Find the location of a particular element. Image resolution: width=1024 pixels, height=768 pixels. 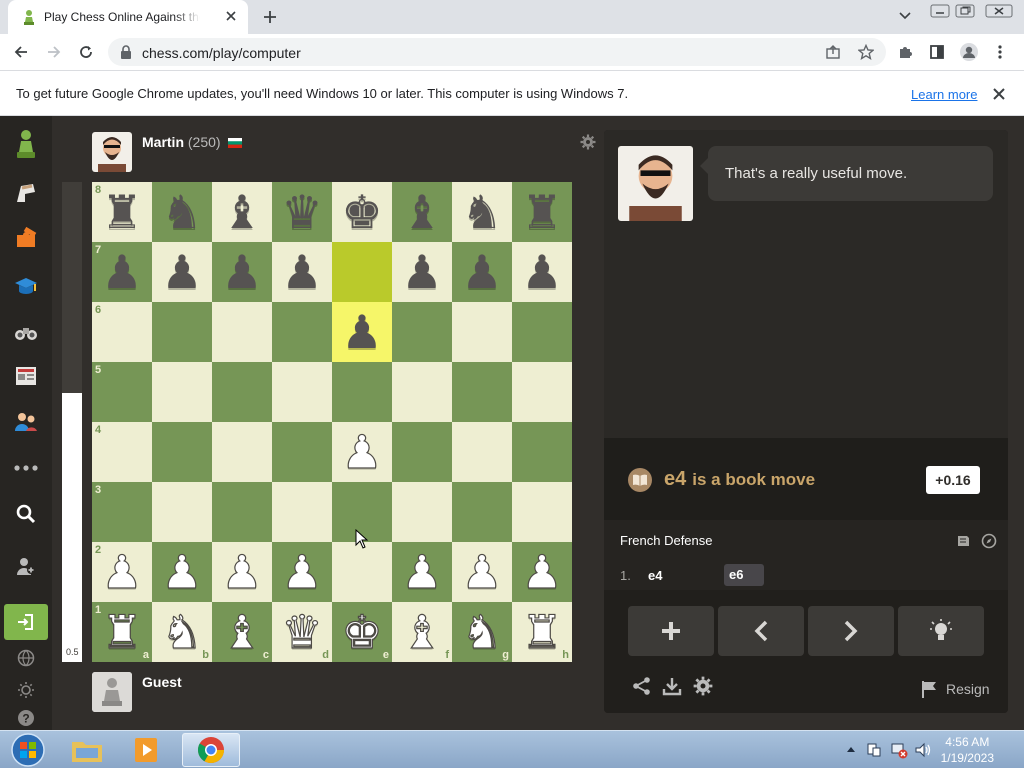

square-c5 is located at coordinates (242, 392).